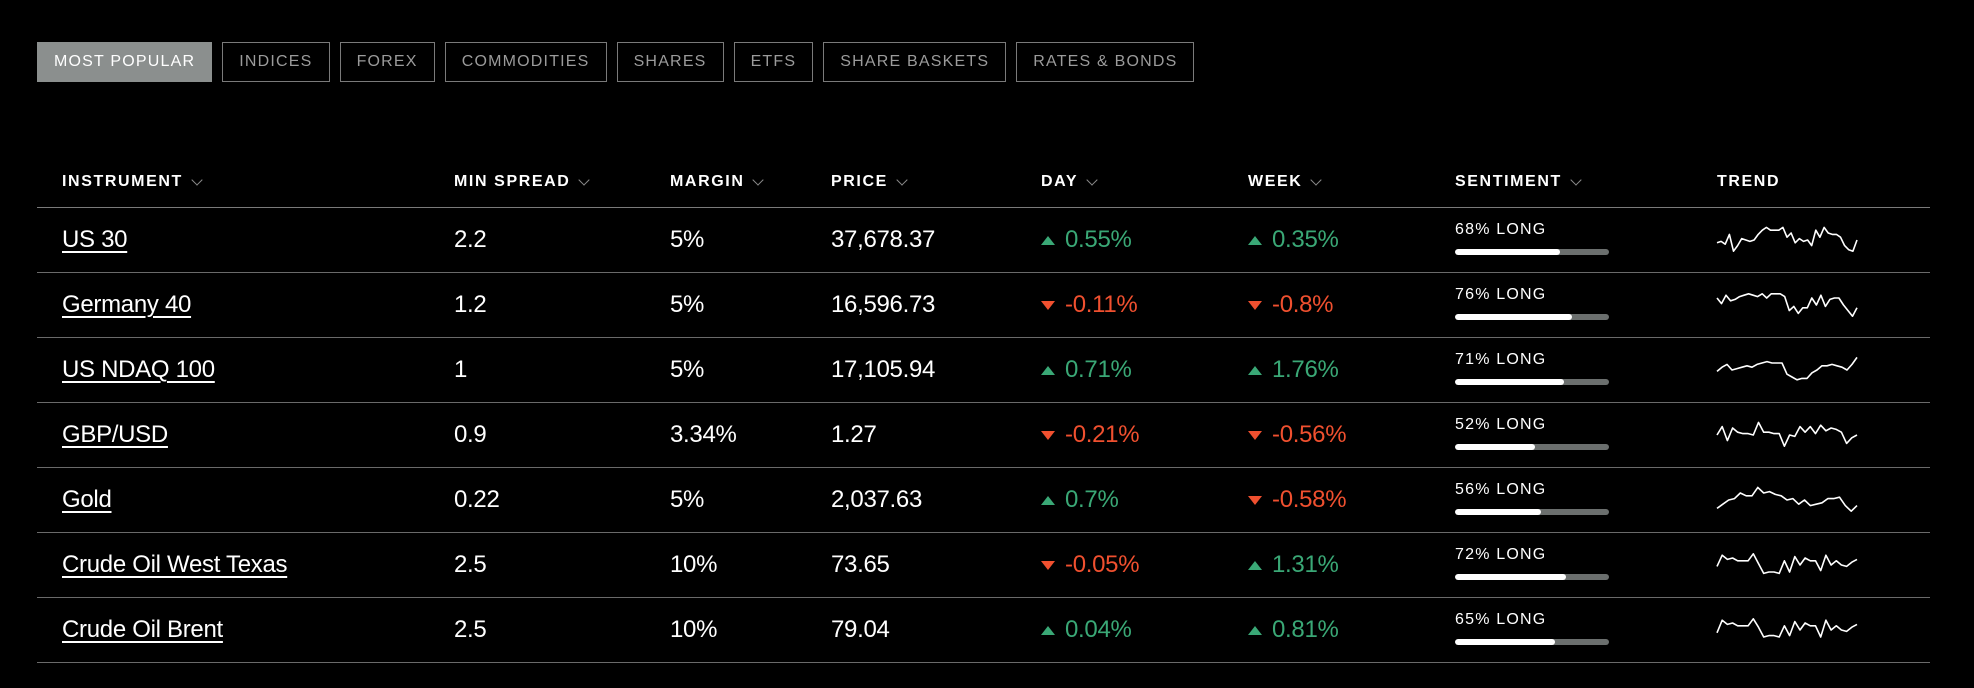 The width and height of the screenshot is (1974, 688). Describe the element at coordinates (1098, 239) in the screenshot. I see `day-change-value: 0.55%` at that location.